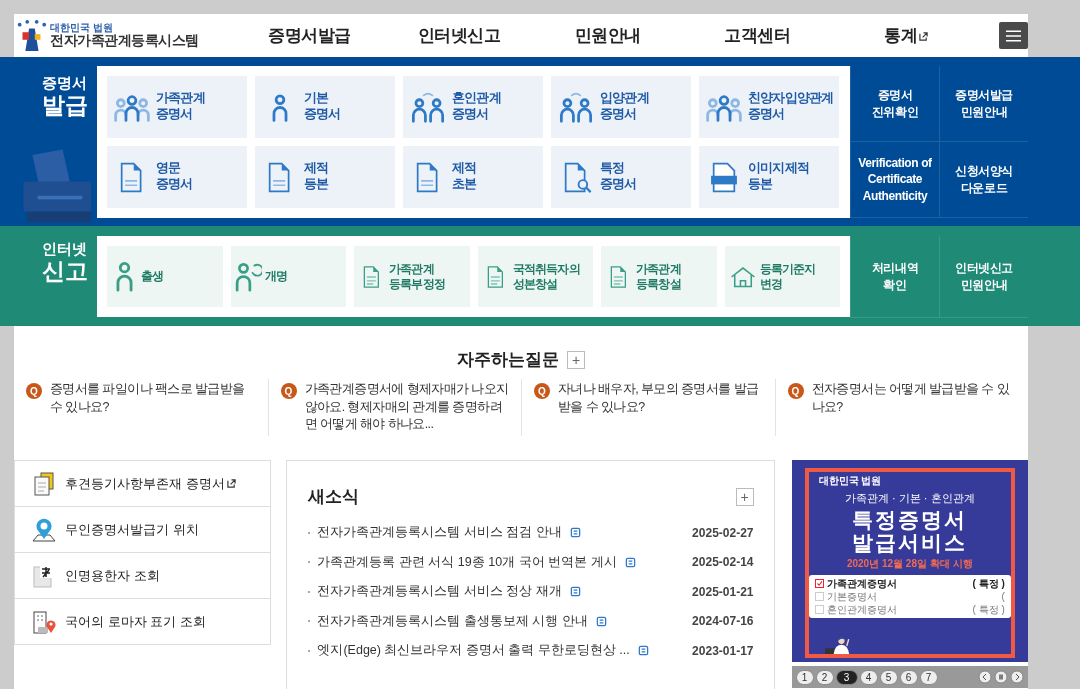  I want to click on news-date: 2023-01-17, so click(723, 650).